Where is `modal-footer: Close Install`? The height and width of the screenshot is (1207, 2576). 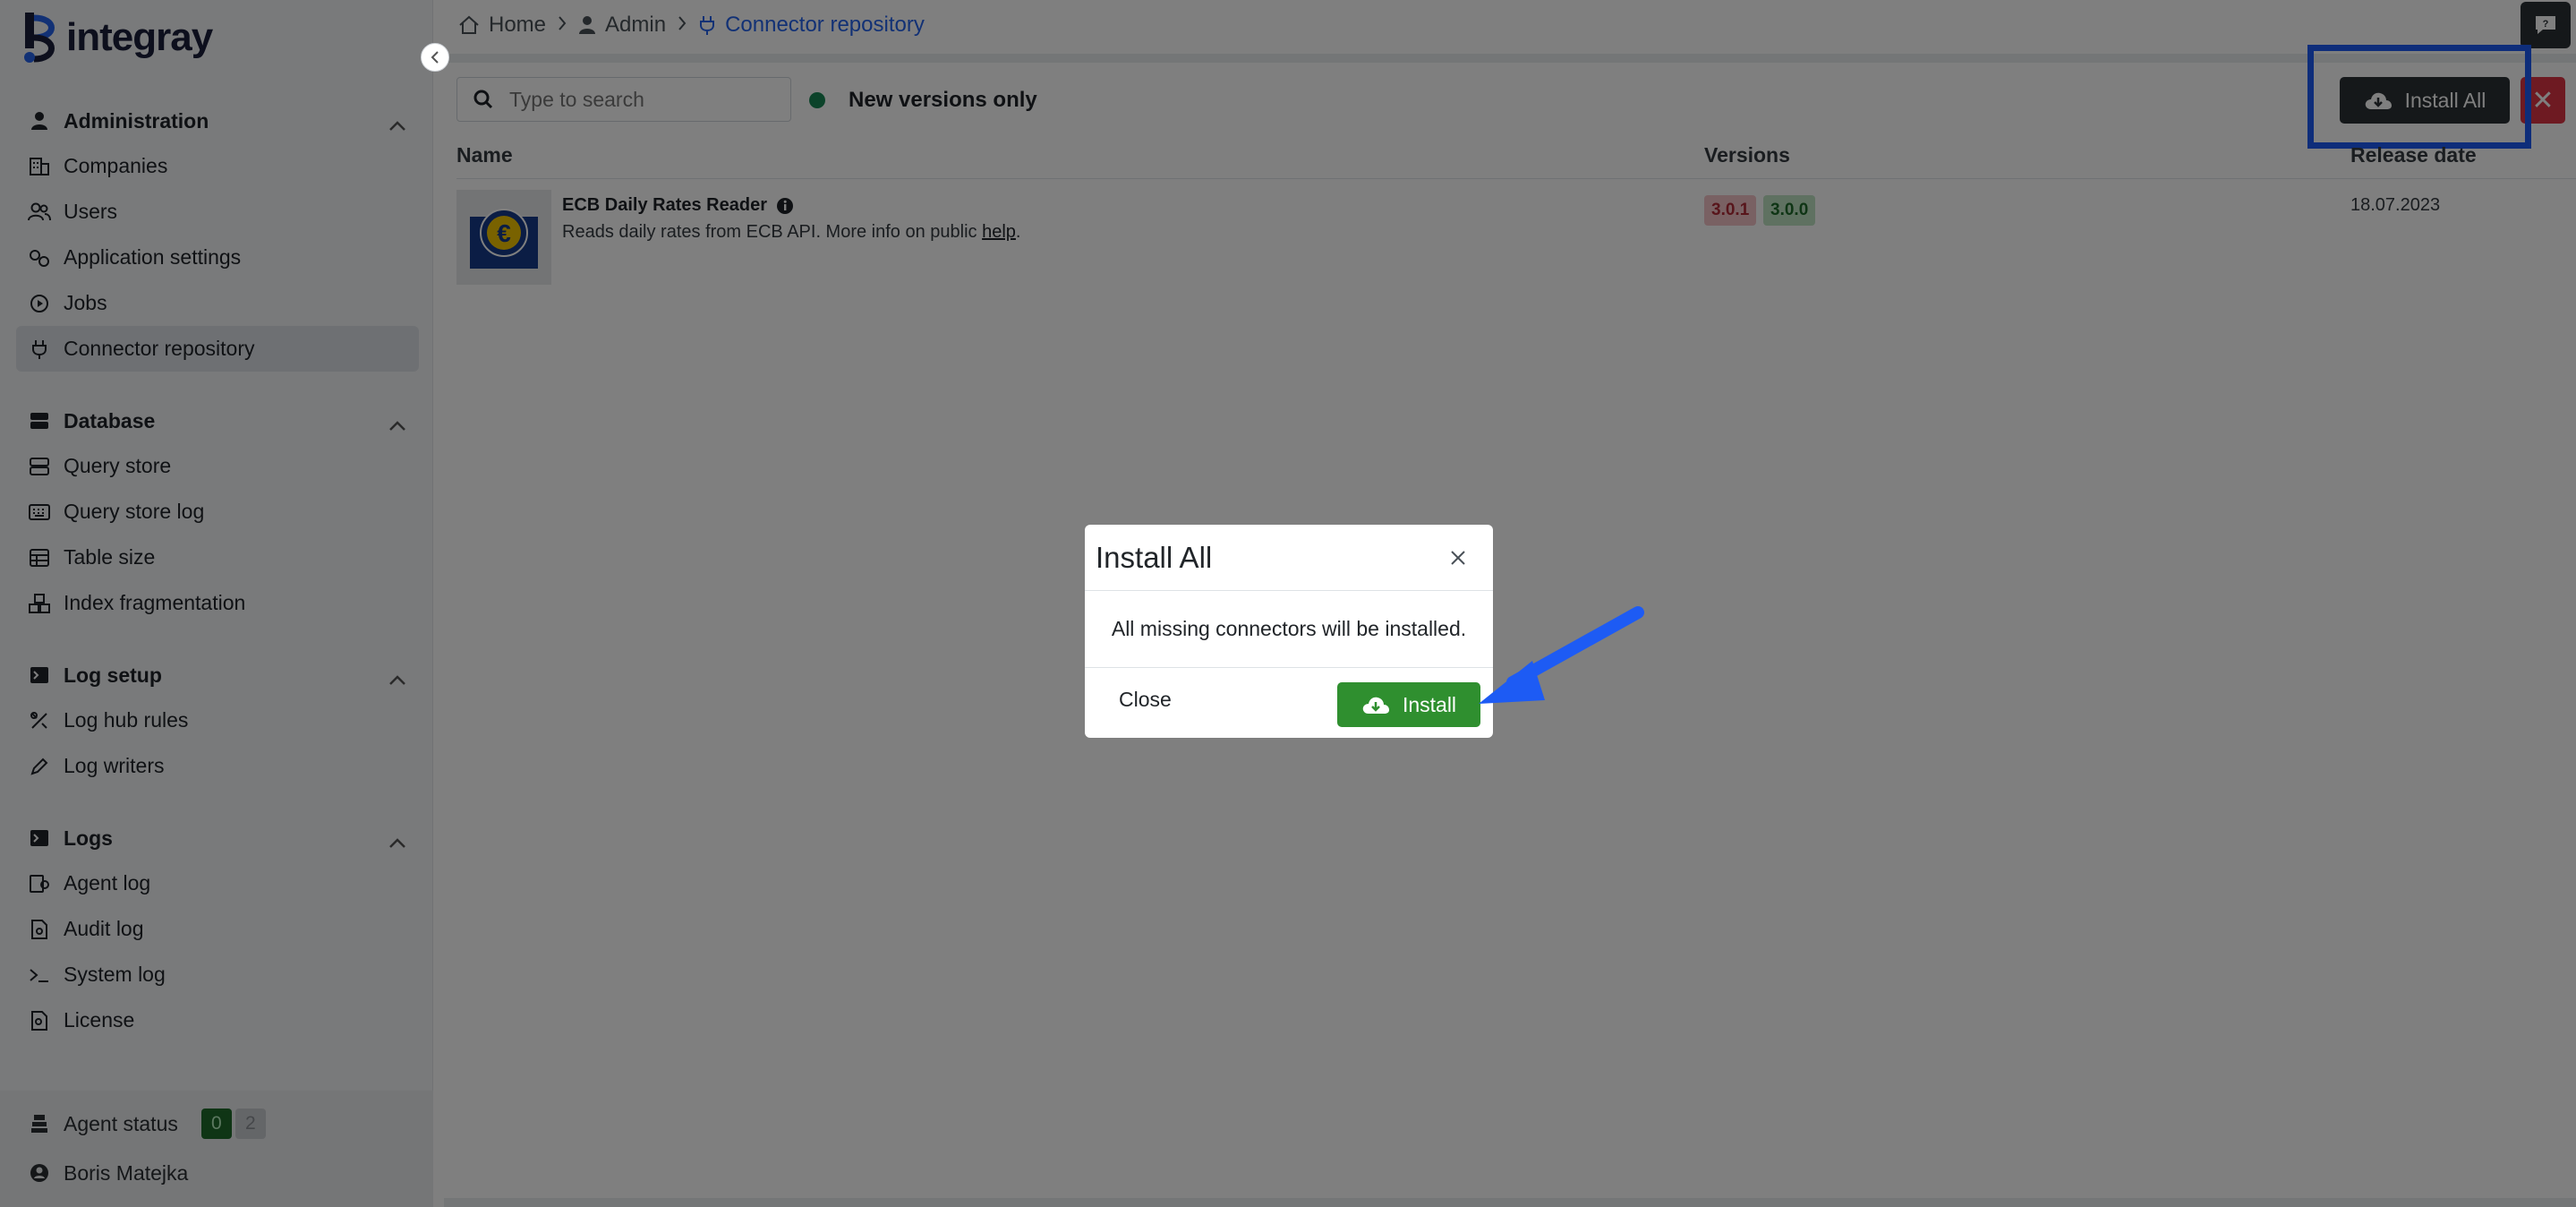
modal-footer: Close Install is located at coordinates (1289, 703).